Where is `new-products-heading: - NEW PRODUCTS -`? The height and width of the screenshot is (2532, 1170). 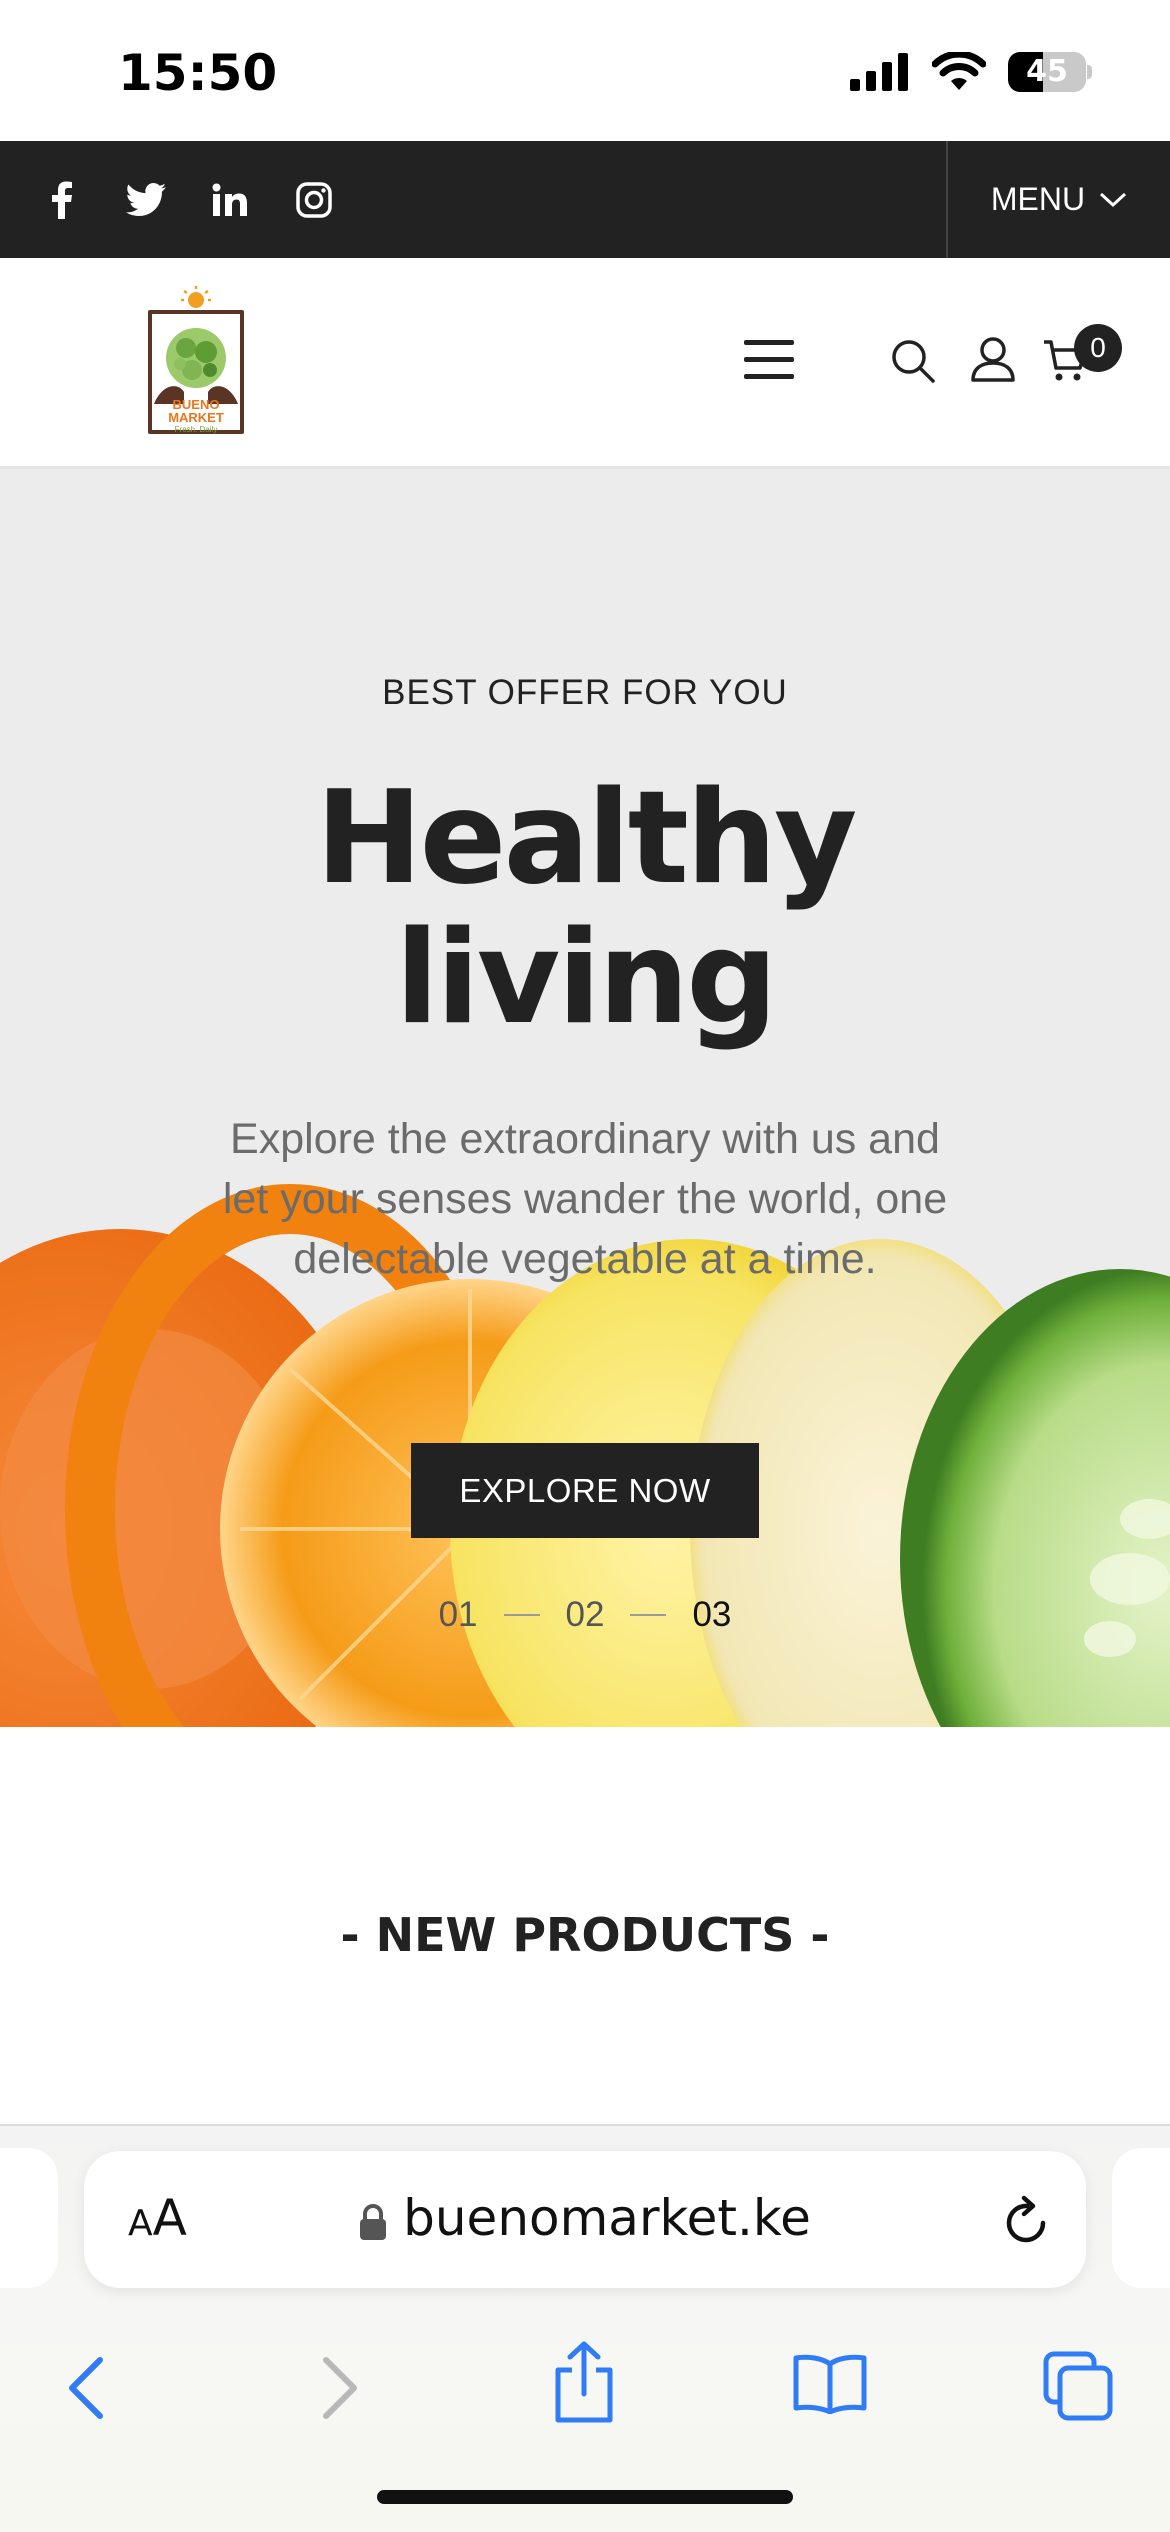
new-products-heading: - NEW PRODUCTS - is located at coordinates (585, 1935).